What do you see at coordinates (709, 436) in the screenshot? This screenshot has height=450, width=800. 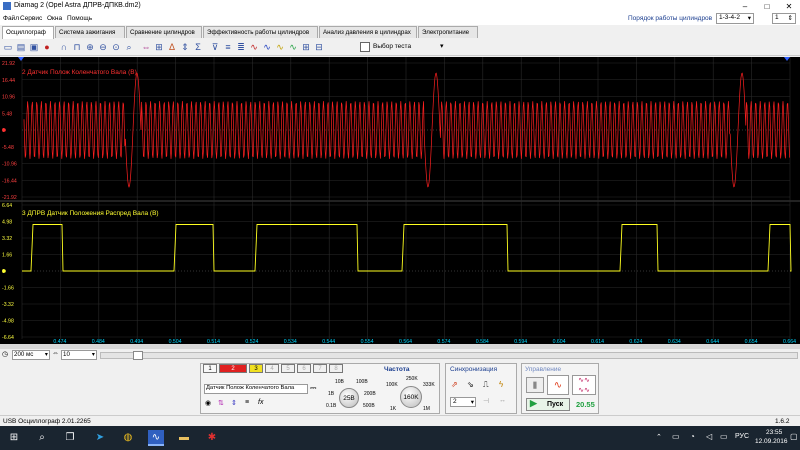 I see `volume-icon: ◁` at bounding box center [709, 436].